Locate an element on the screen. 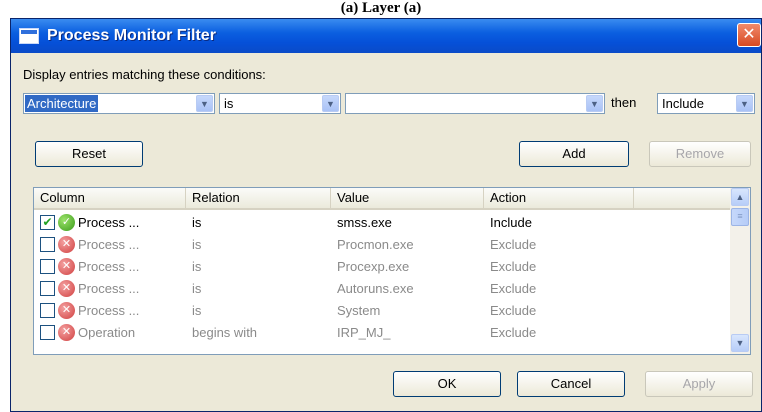  column-header-action: Action is located at coordinates (559, 198).